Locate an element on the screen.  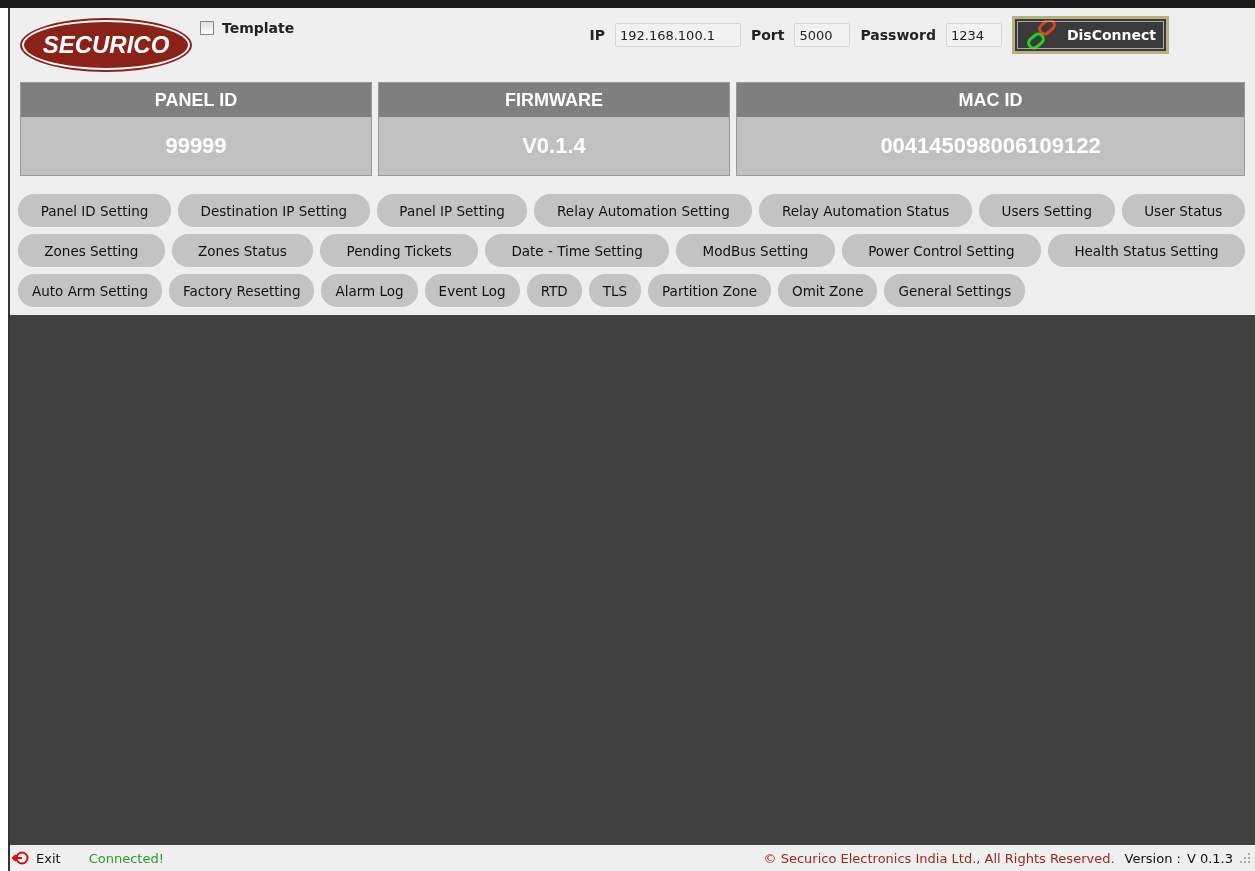
password-field: 1234 is located at coordinates (973, 35).